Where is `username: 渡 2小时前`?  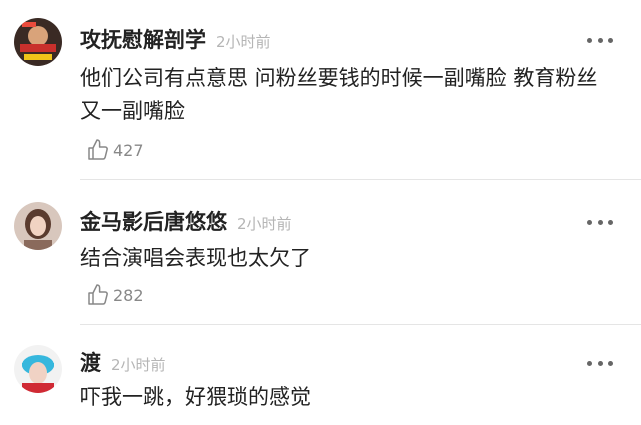 username: 渡 2小时前 is located at coordinates (123, 362).